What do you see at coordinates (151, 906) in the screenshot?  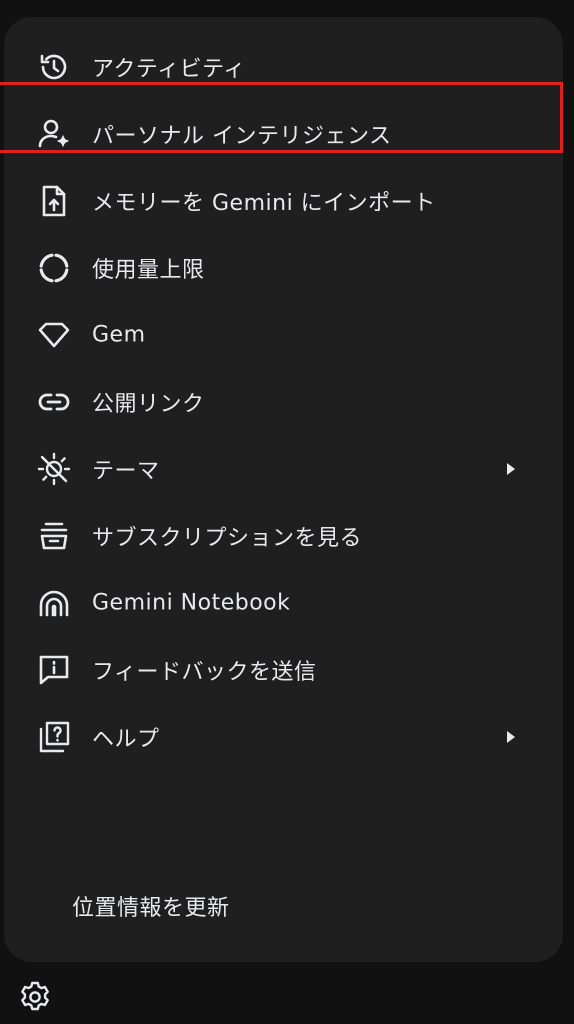 I see `update-location-link: 位置情報を更新` at bounding box center [151, 906].